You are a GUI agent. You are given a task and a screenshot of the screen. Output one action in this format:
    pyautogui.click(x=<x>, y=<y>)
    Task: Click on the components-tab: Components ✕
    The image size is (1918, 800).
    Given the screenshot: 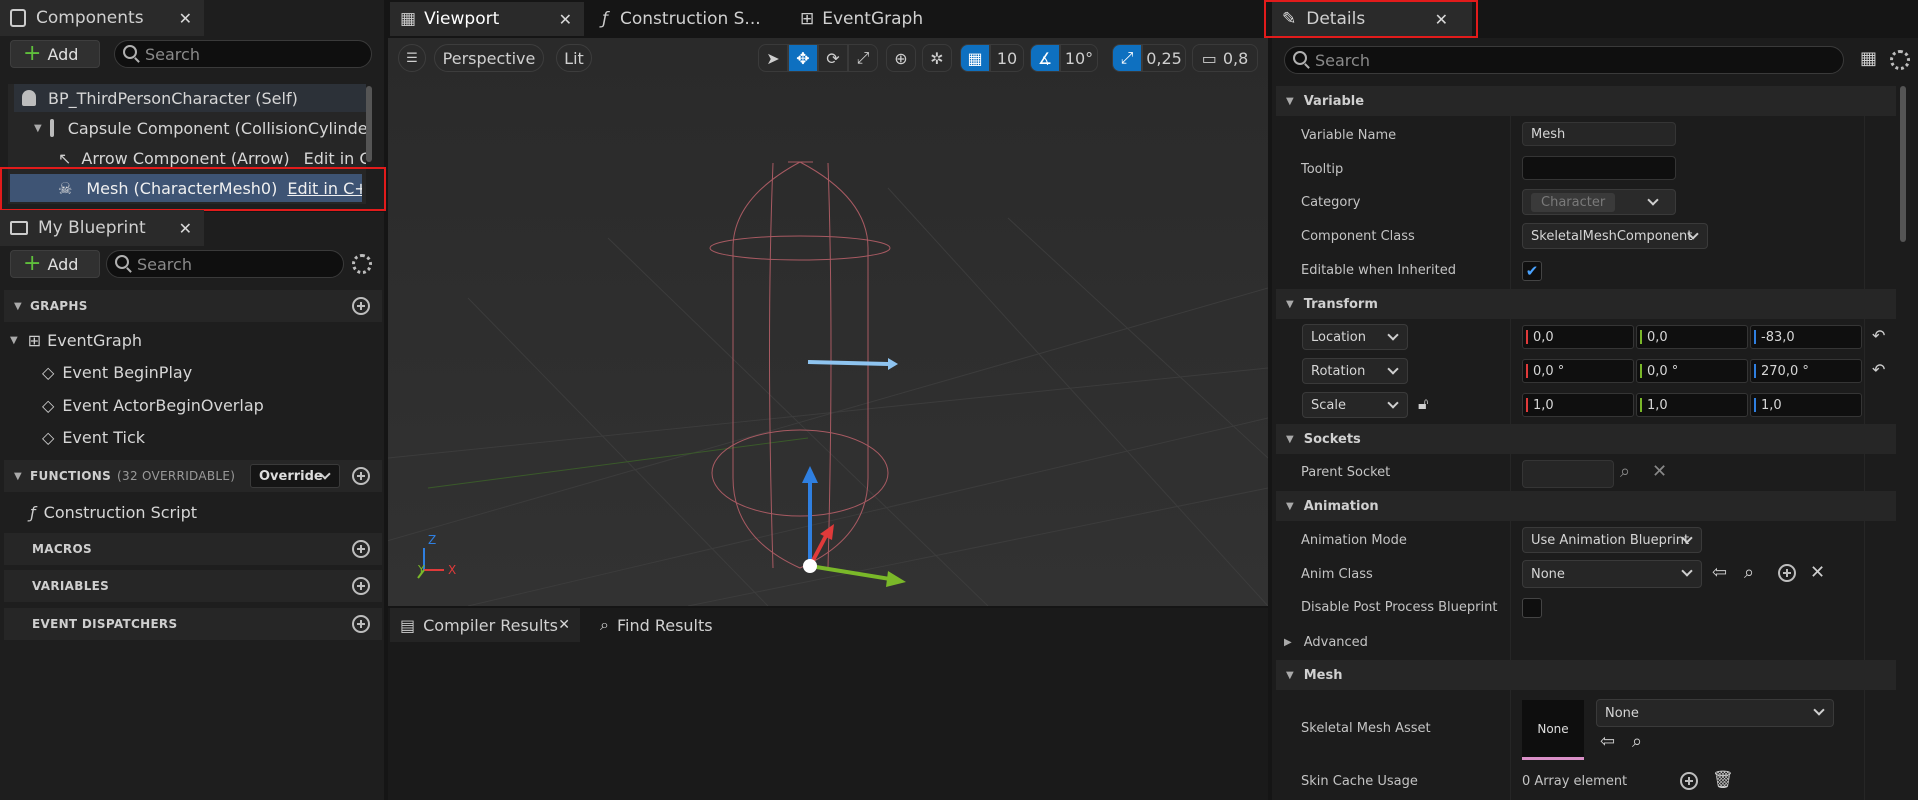 What is the action you would take?
    pyautogui.click(x=102, y=18)
    